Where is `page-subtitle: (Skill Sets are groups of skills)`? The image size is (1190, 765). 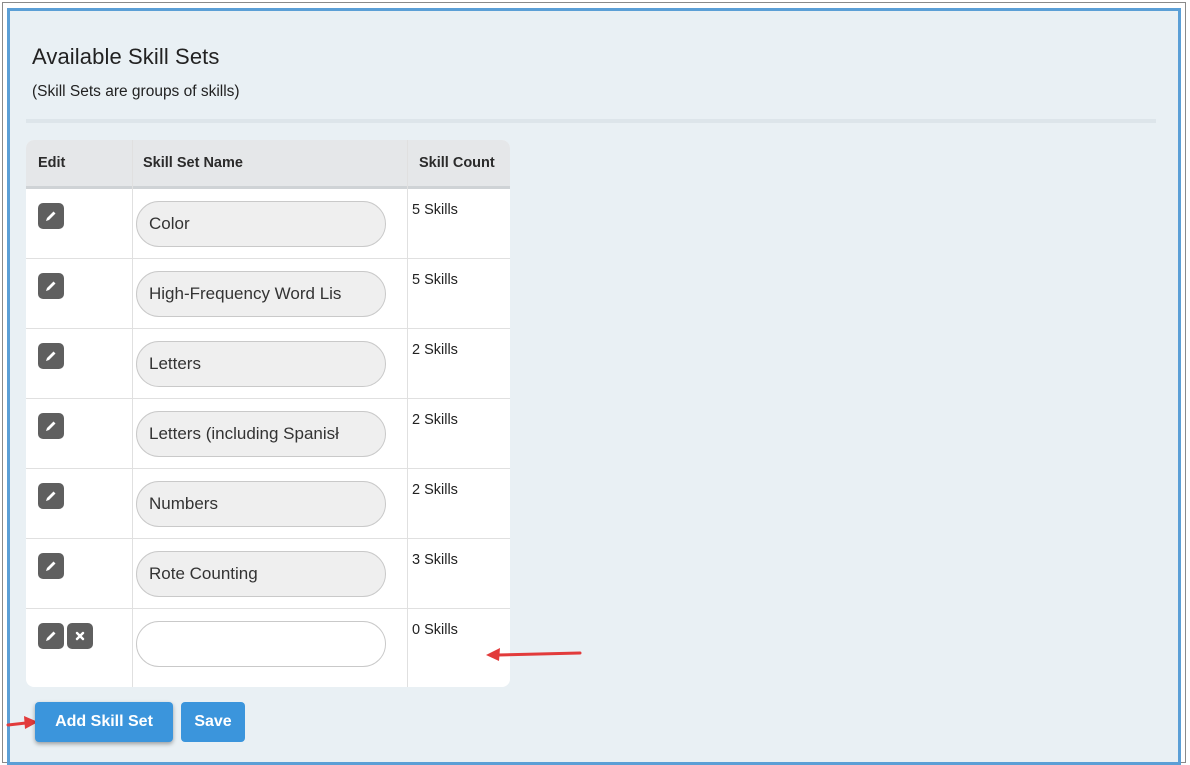 page-subtitle: (Skill Sets are groups of skills) is located at coordinates (136, 91).